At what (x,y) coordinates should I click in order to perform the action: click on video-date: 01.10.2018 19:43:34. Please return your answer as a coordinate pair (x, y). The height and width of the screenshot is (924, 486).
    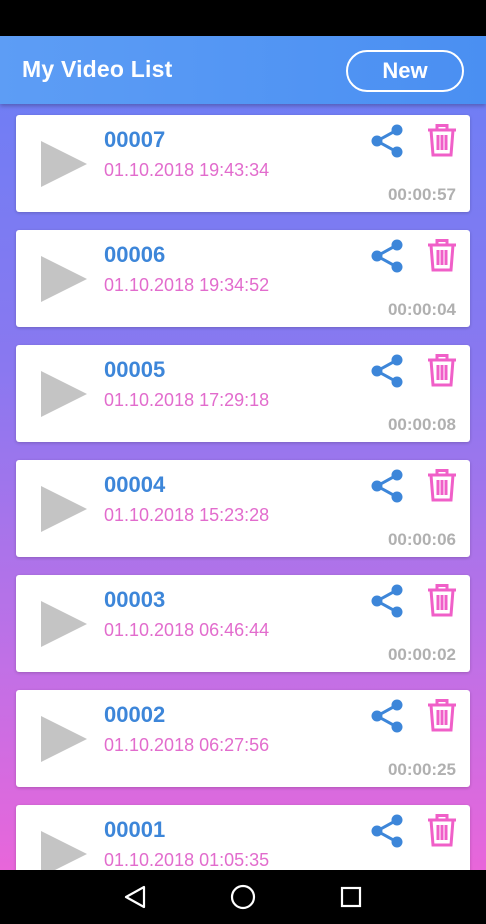
    Looking at the image, I should click on (187, 170).